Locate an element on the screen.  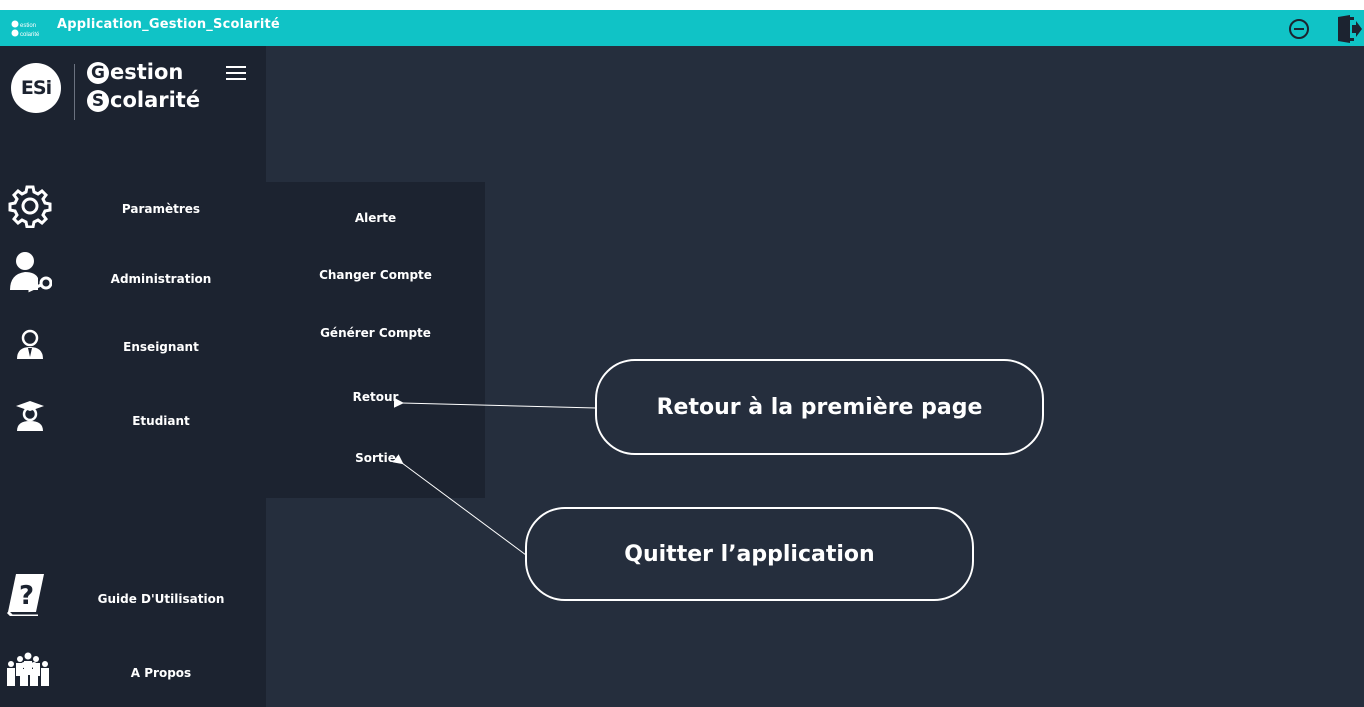
sidebar-item-label: Guide D'Utilisation is located at coordinates (161, 599).